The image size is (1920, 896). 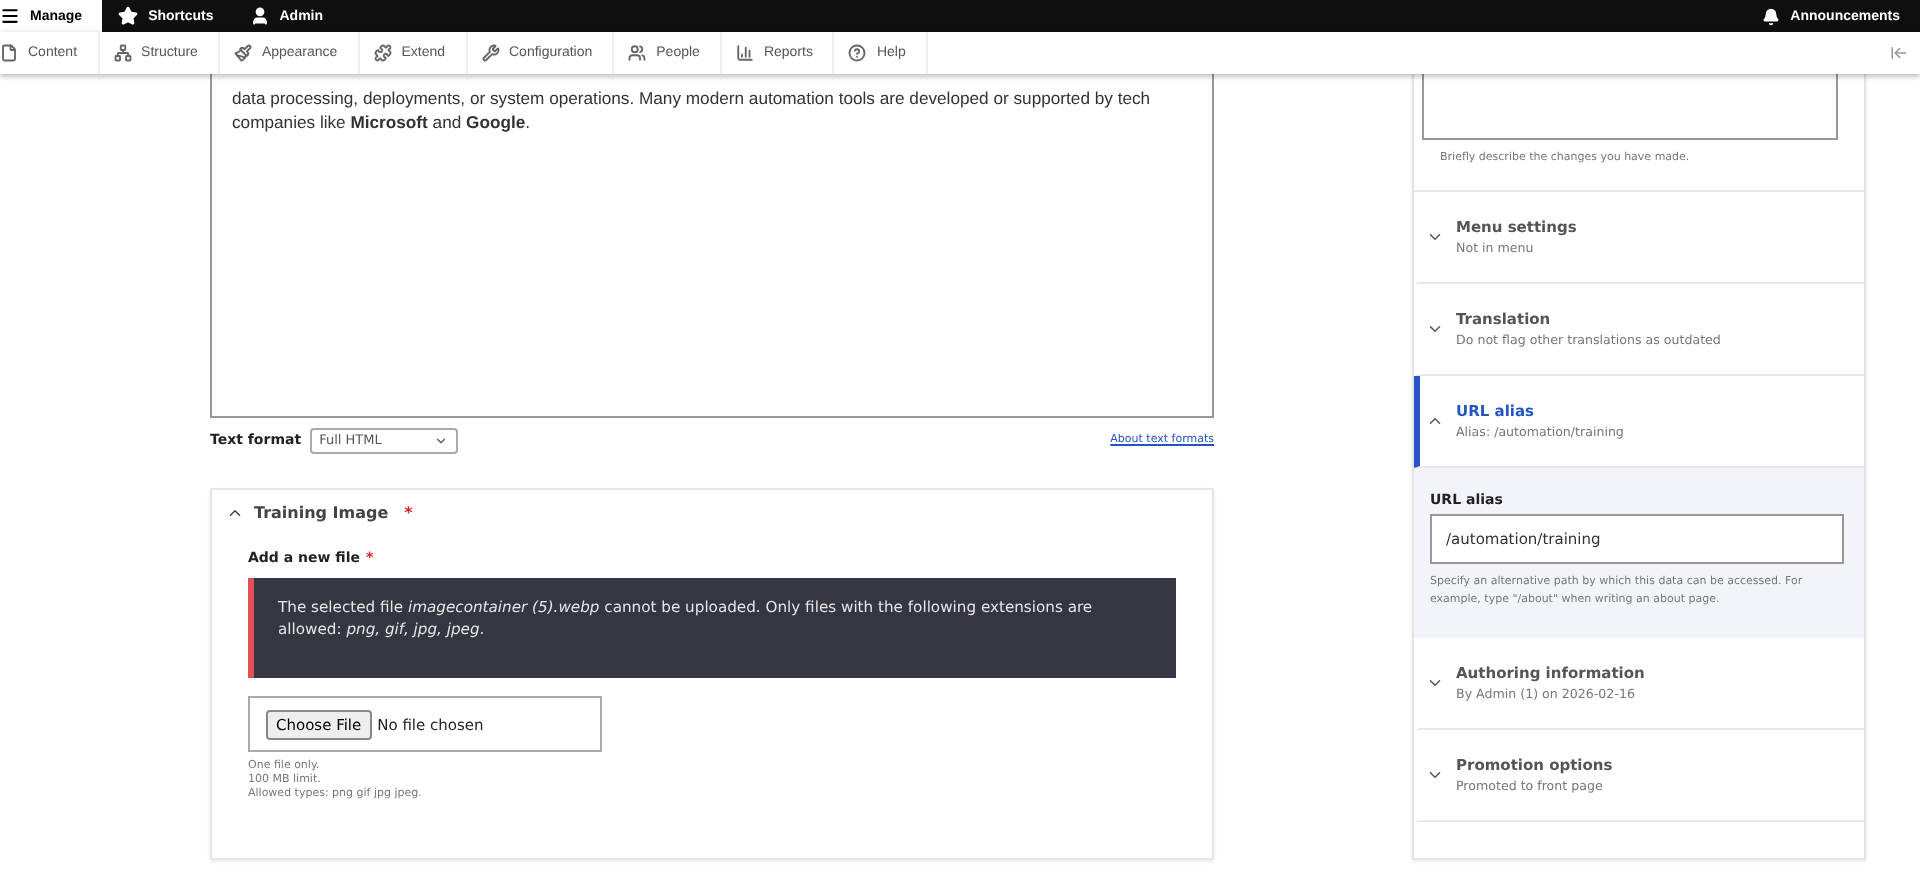 I want to click on star-icon, so click(x=128, y=16).